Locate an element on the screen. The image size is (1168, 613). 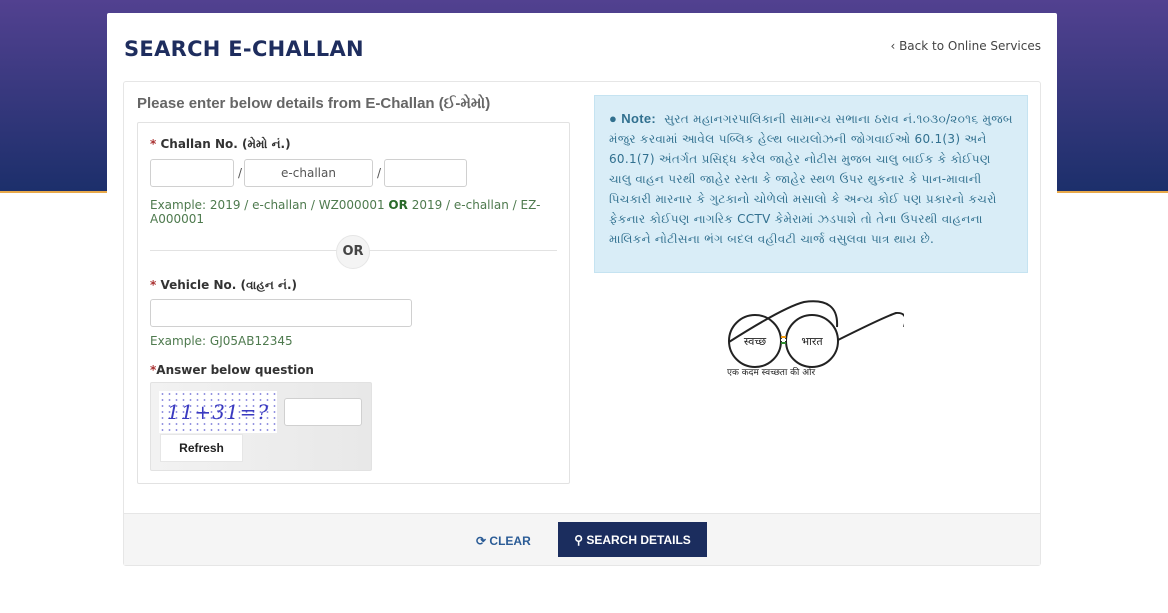
form-footer: ⟳ CLEAR ⚲ SEARCH DETAILS is located at coordinates (582, 539).